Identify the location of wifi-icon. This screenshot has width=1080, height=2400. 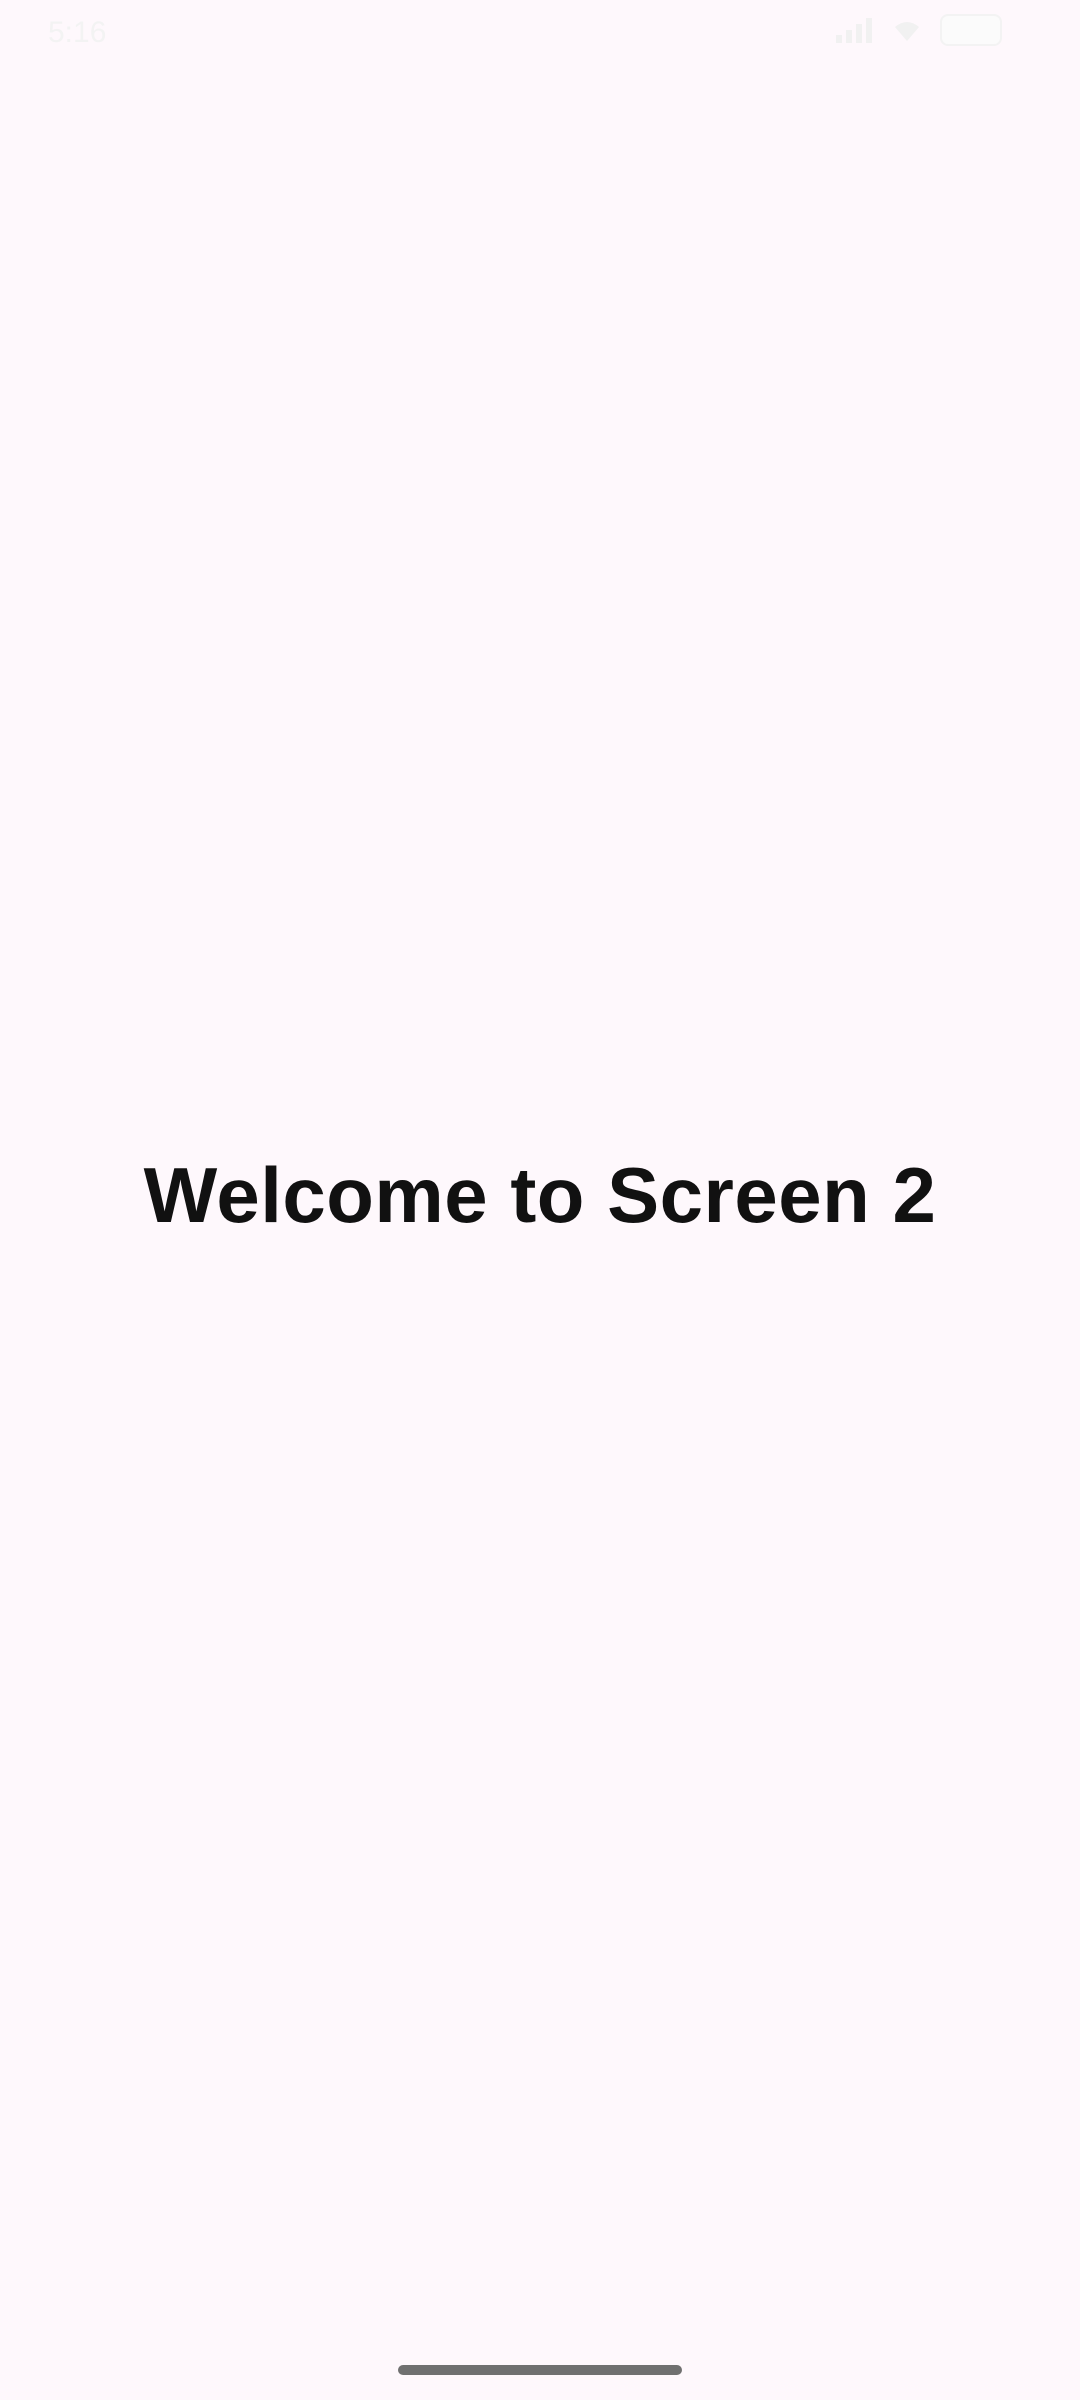
(907, 31).